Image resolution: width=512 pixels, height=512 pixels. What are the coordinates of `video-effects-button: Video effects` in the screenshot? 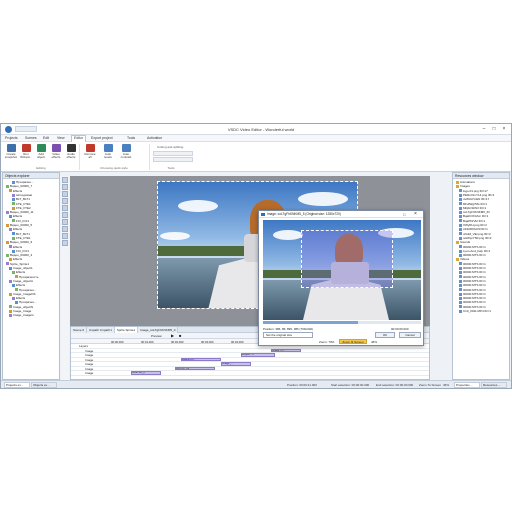 It's located at (56, 154).